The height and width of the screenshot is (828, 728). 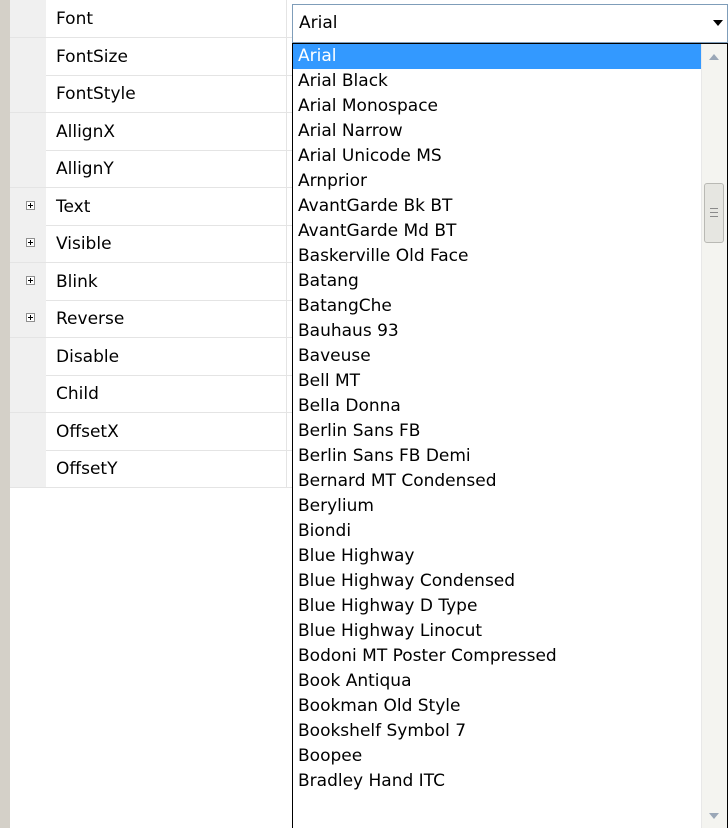 I want to click on font-option: BatangChe, so click(x=497, y=306).